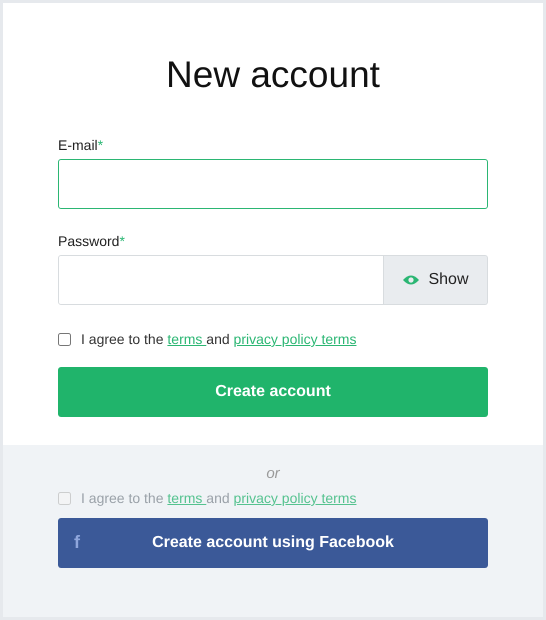 The image size is (546, 620). Describe the element at coordinates (273, 473) in the screenshot. I see `or-divider: or` at that location.